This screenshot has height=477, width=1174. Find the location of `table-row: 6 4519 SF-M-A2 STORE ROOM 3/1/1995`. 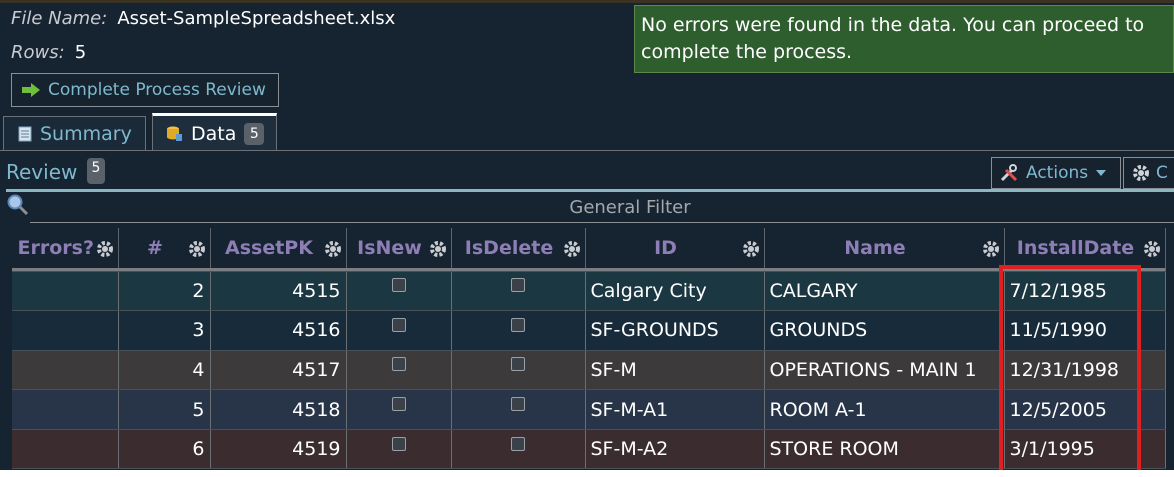

table-row: 6 4519 SF-M-A2 STORE ROOM 3/1/1995 is located at coordinates (589, 449).